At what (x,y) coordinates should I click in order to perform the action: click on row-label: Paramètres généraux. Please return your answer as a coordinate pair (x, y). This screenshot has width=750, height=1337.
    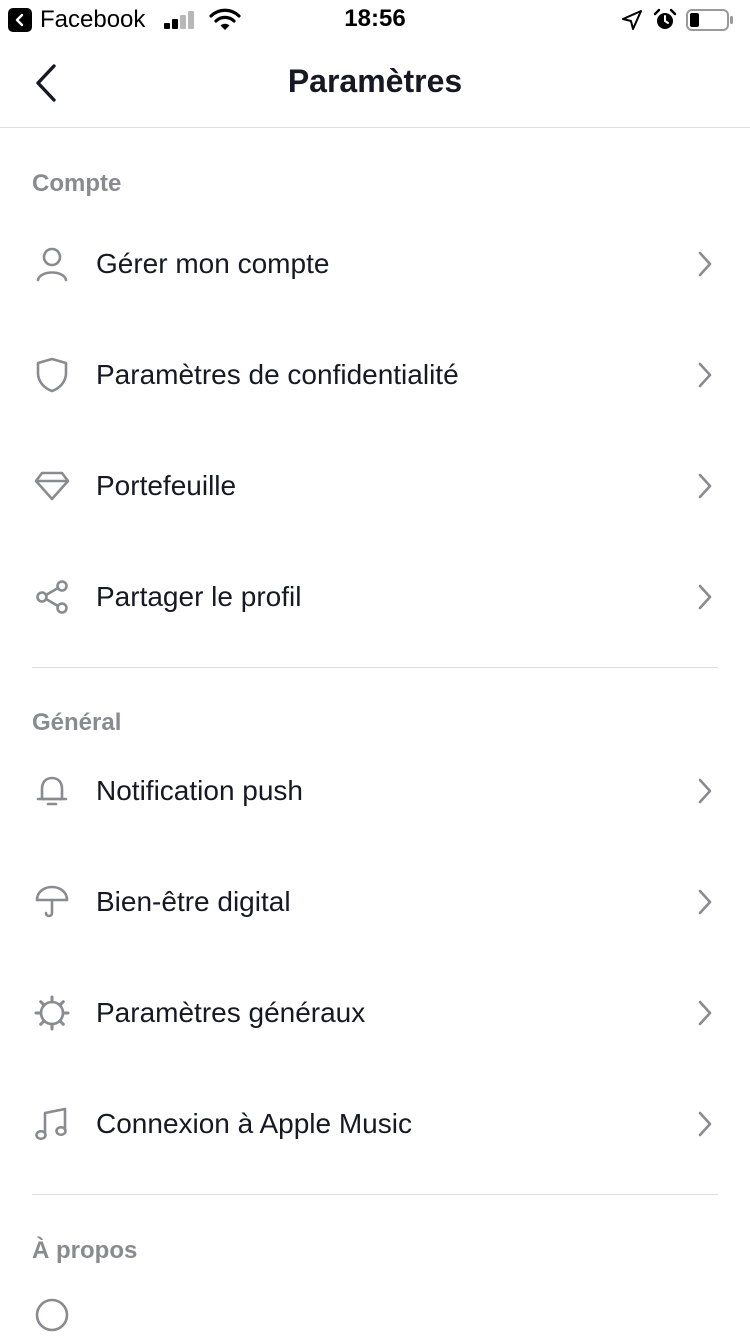
    Looking at the image, I should click on (231, 1012).